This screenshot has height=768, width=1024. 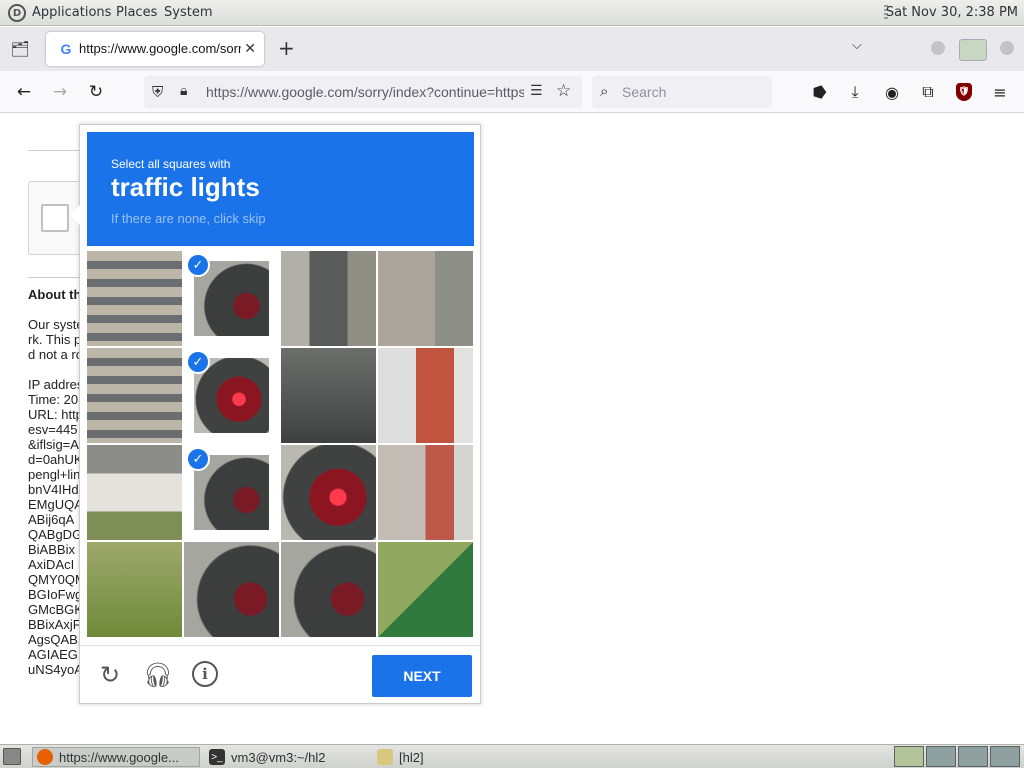 I want to click on about-line: AGIAEG, so click(x=53, y=654).